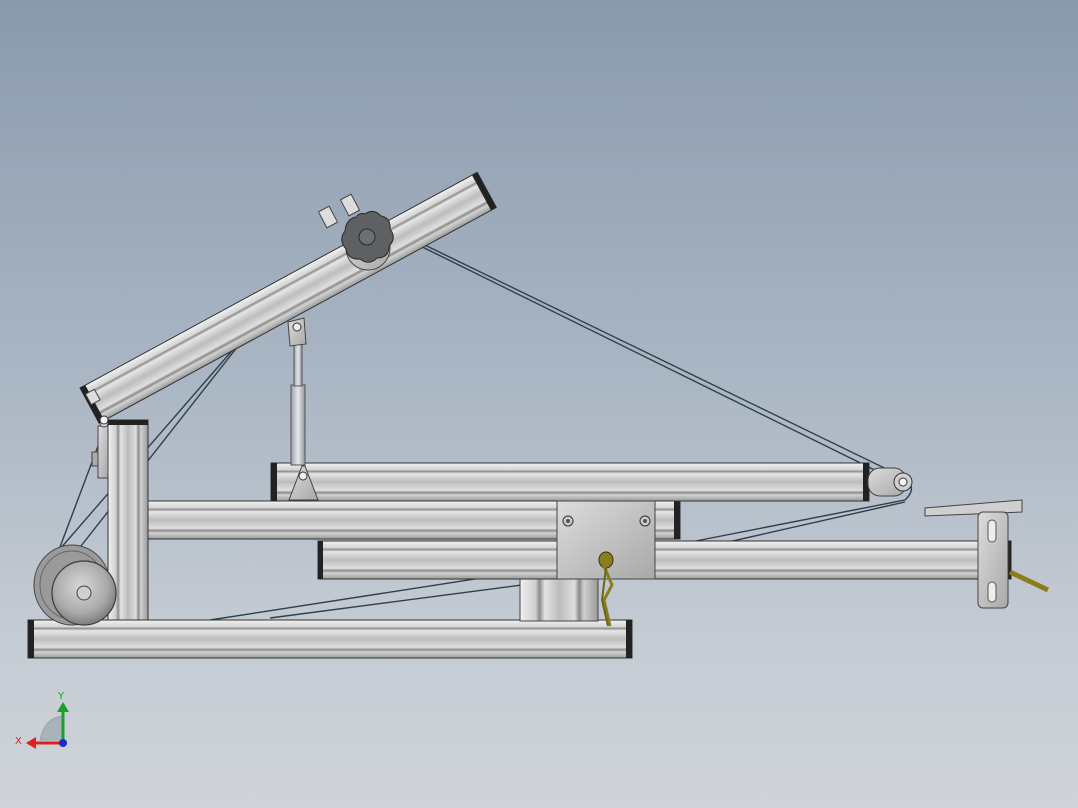 The height and width of the screenshot is (808, 1078). Describe the element at coordinates (664, 560) in the screenshot. I see `lower-slide-extrusion` at that location.